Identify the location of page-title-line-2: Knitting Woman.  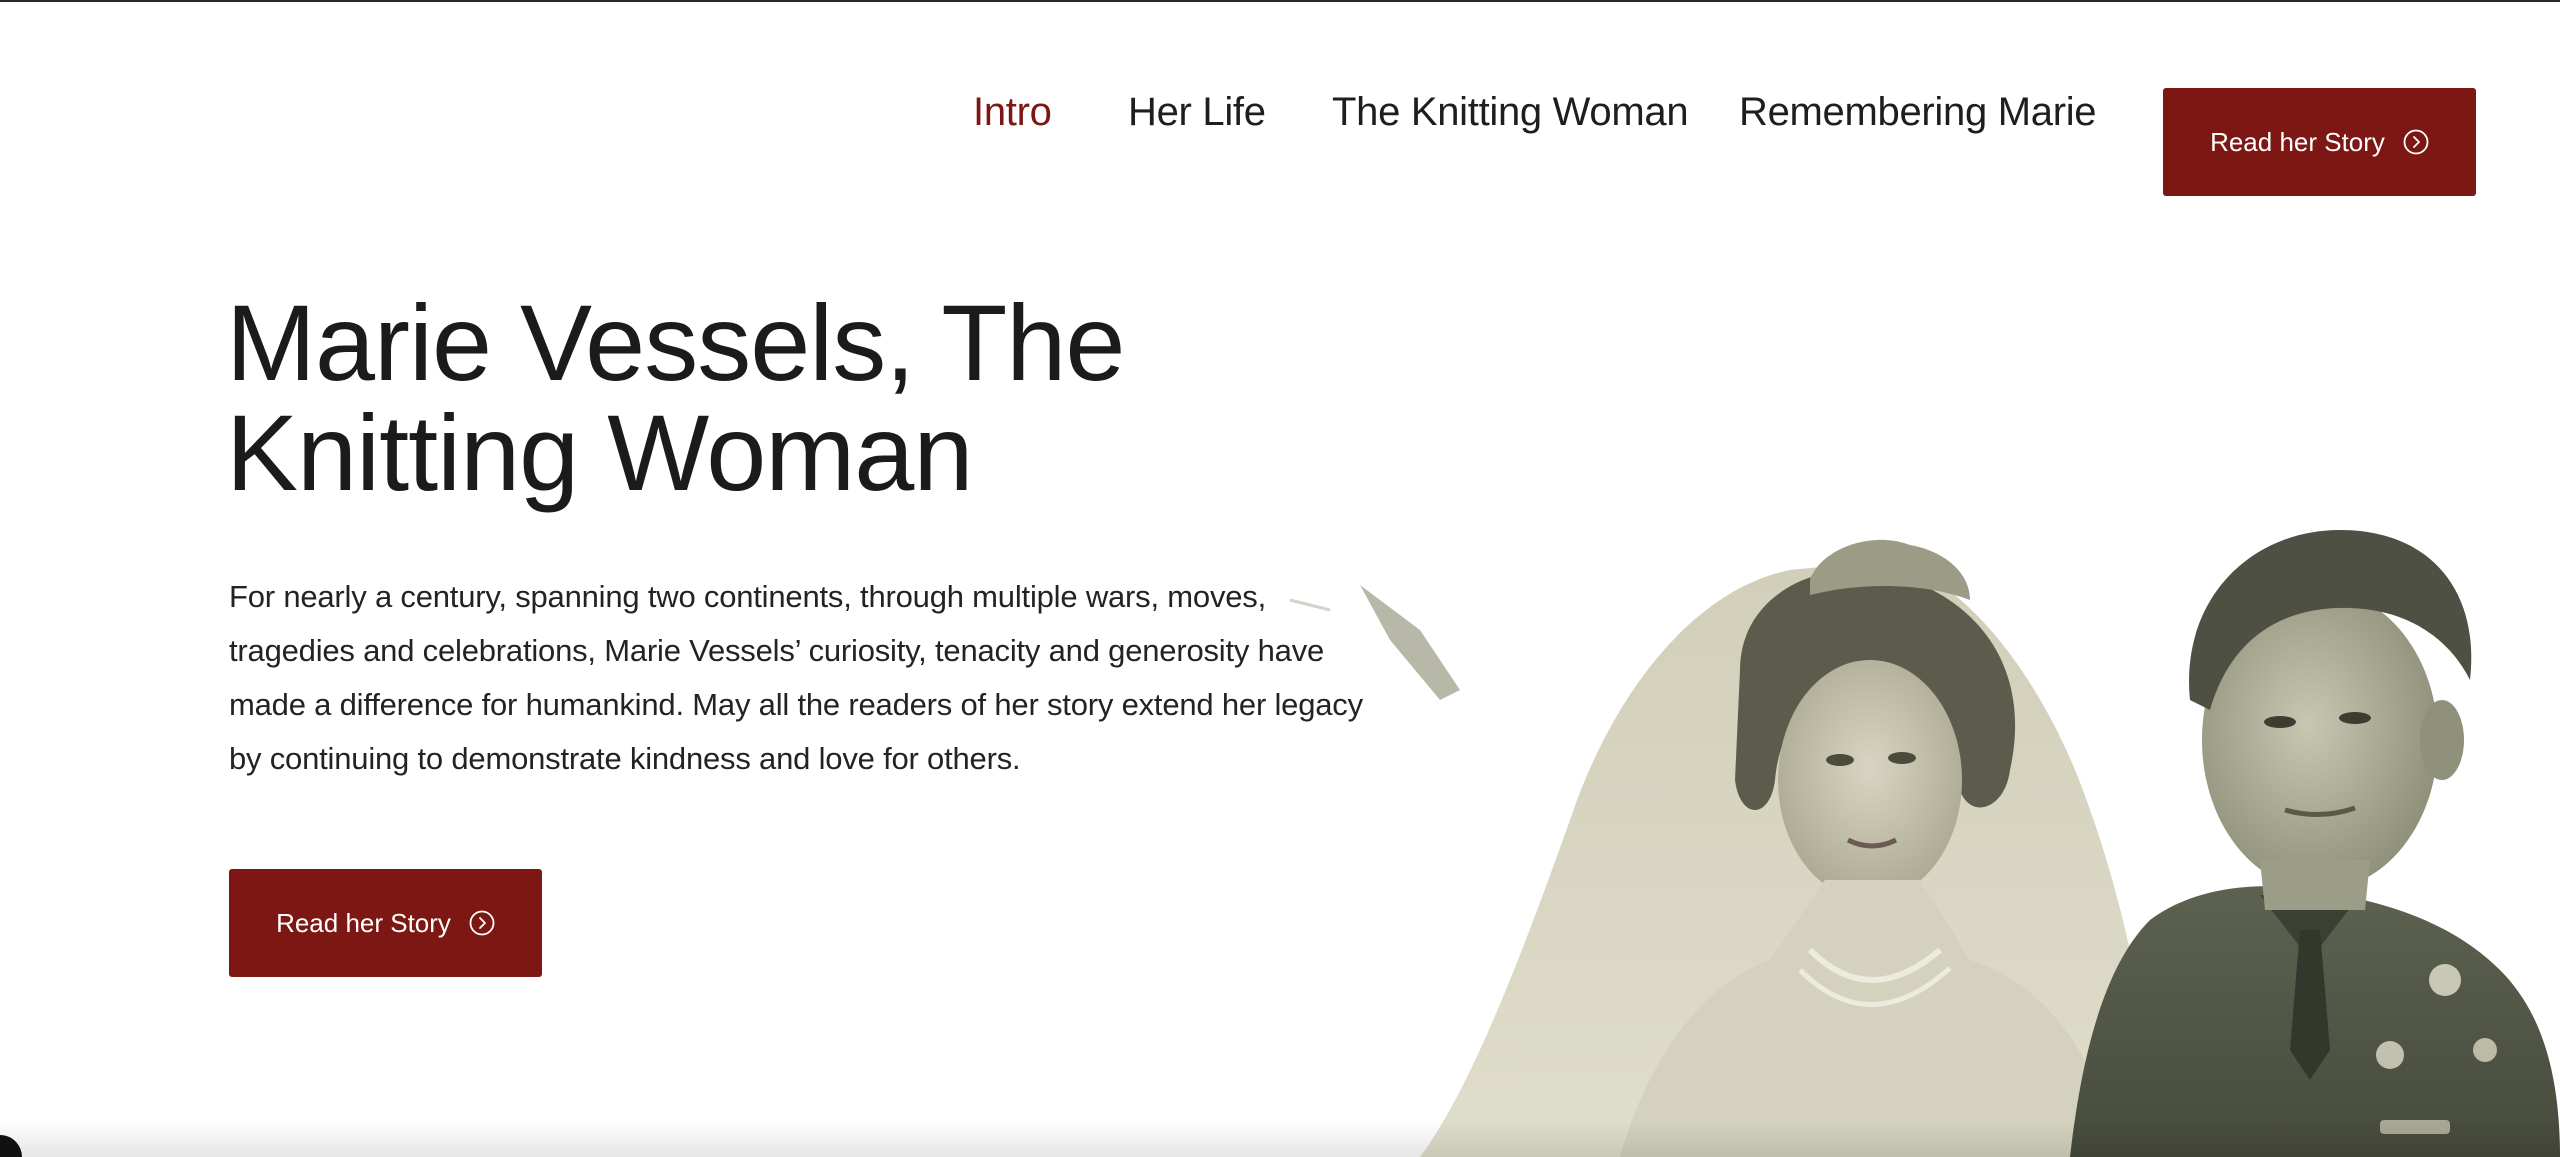
(599, 452).